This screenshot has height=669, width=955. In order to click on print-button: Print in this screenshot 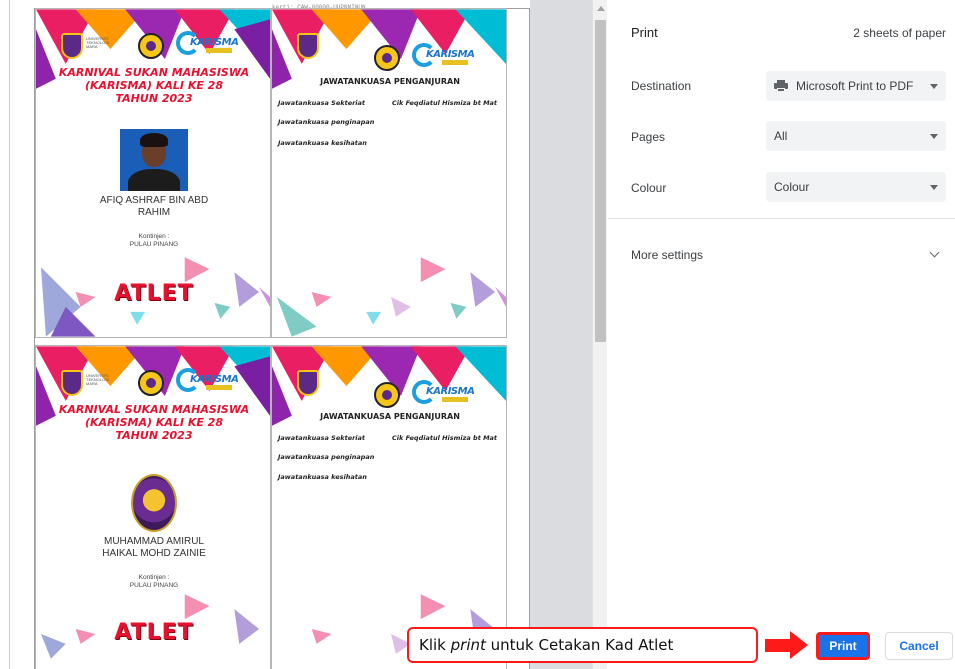, I will do `click(843, 646)`.